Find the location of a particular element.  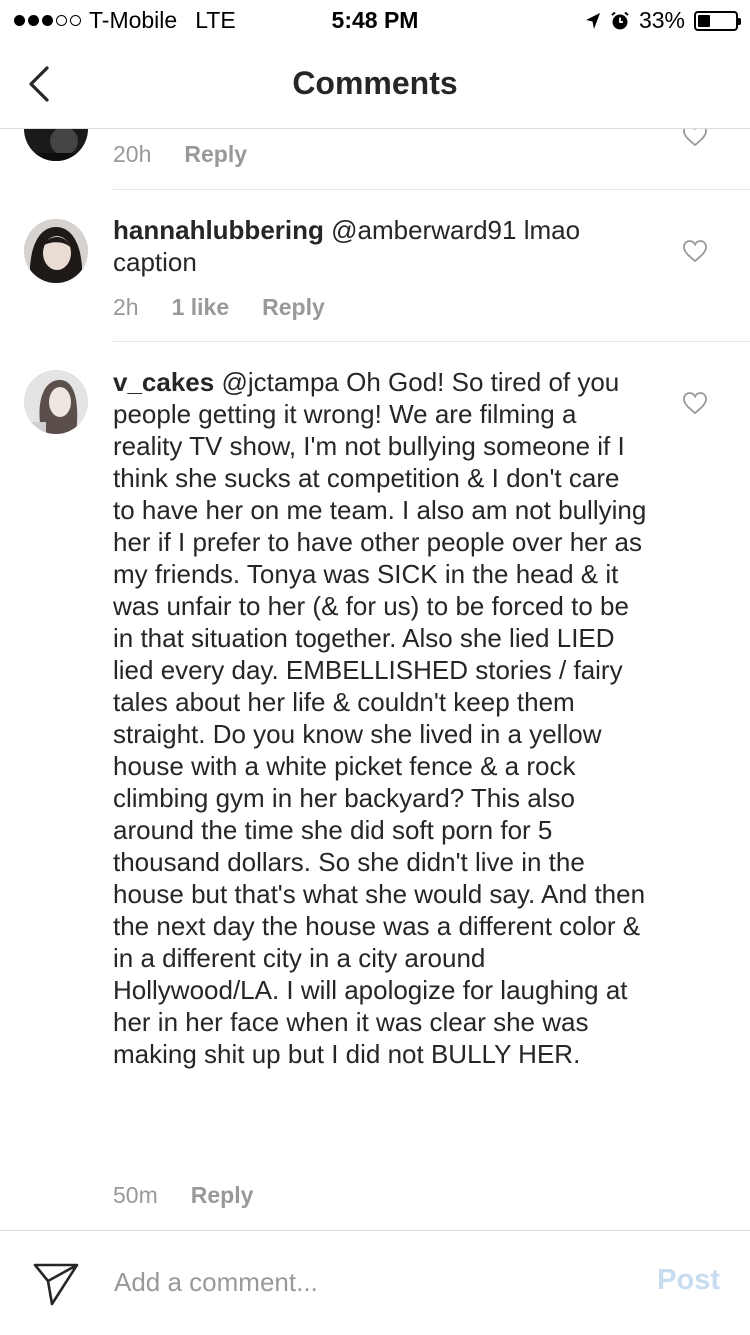

comment-composer: Post is located at coordinates (375, 1282).